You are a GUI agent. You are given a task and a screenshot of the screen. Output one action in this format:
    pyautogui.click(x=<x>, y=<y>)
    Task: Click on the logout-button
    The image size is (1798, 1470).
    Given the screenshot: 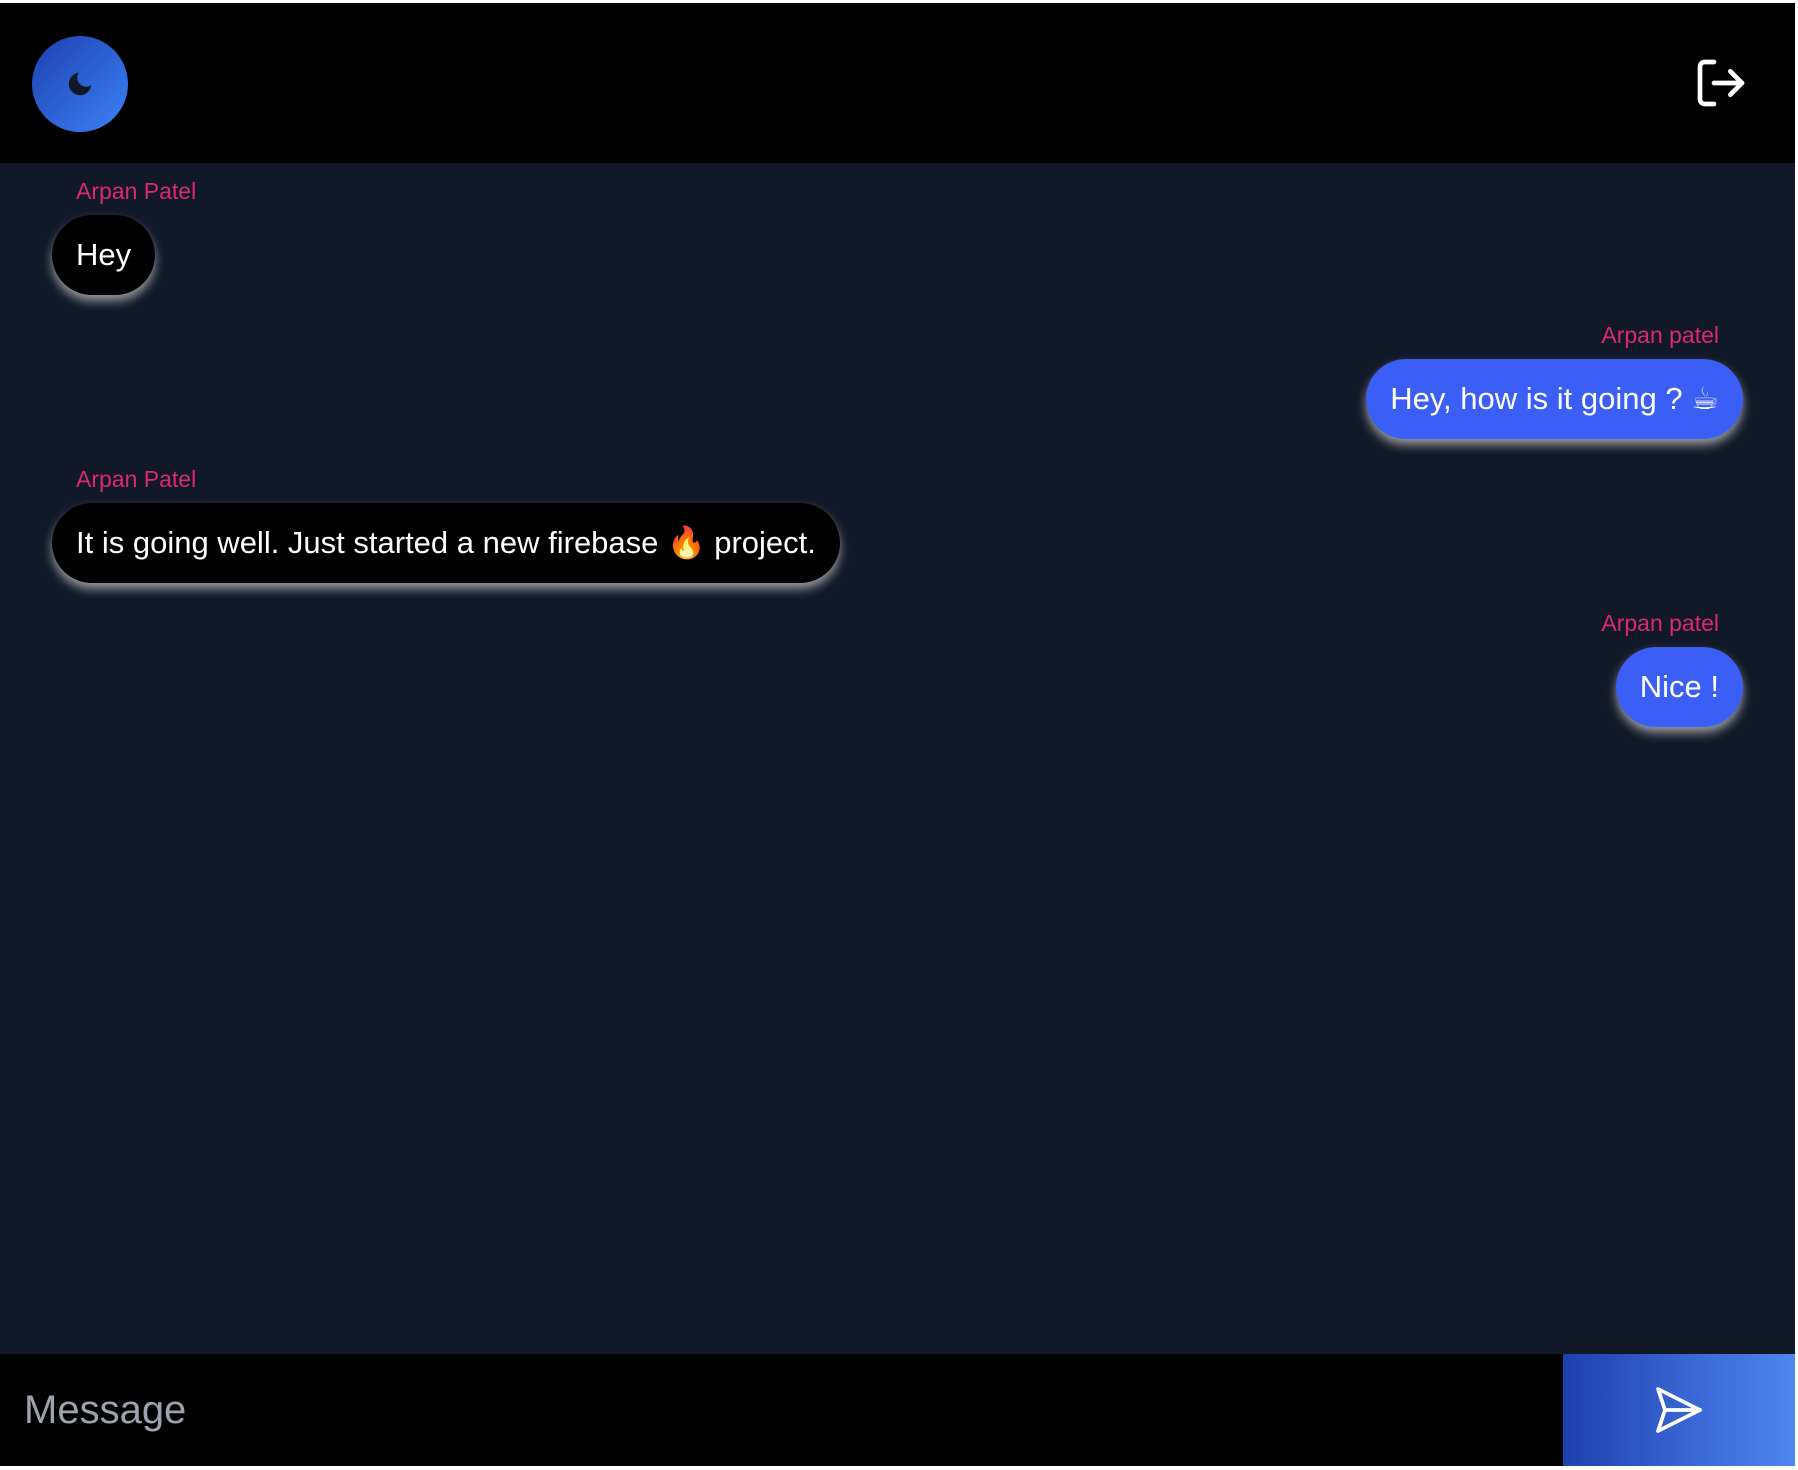 What is the action you would take?
    pyautogui.click(x=1721, y=83)
    